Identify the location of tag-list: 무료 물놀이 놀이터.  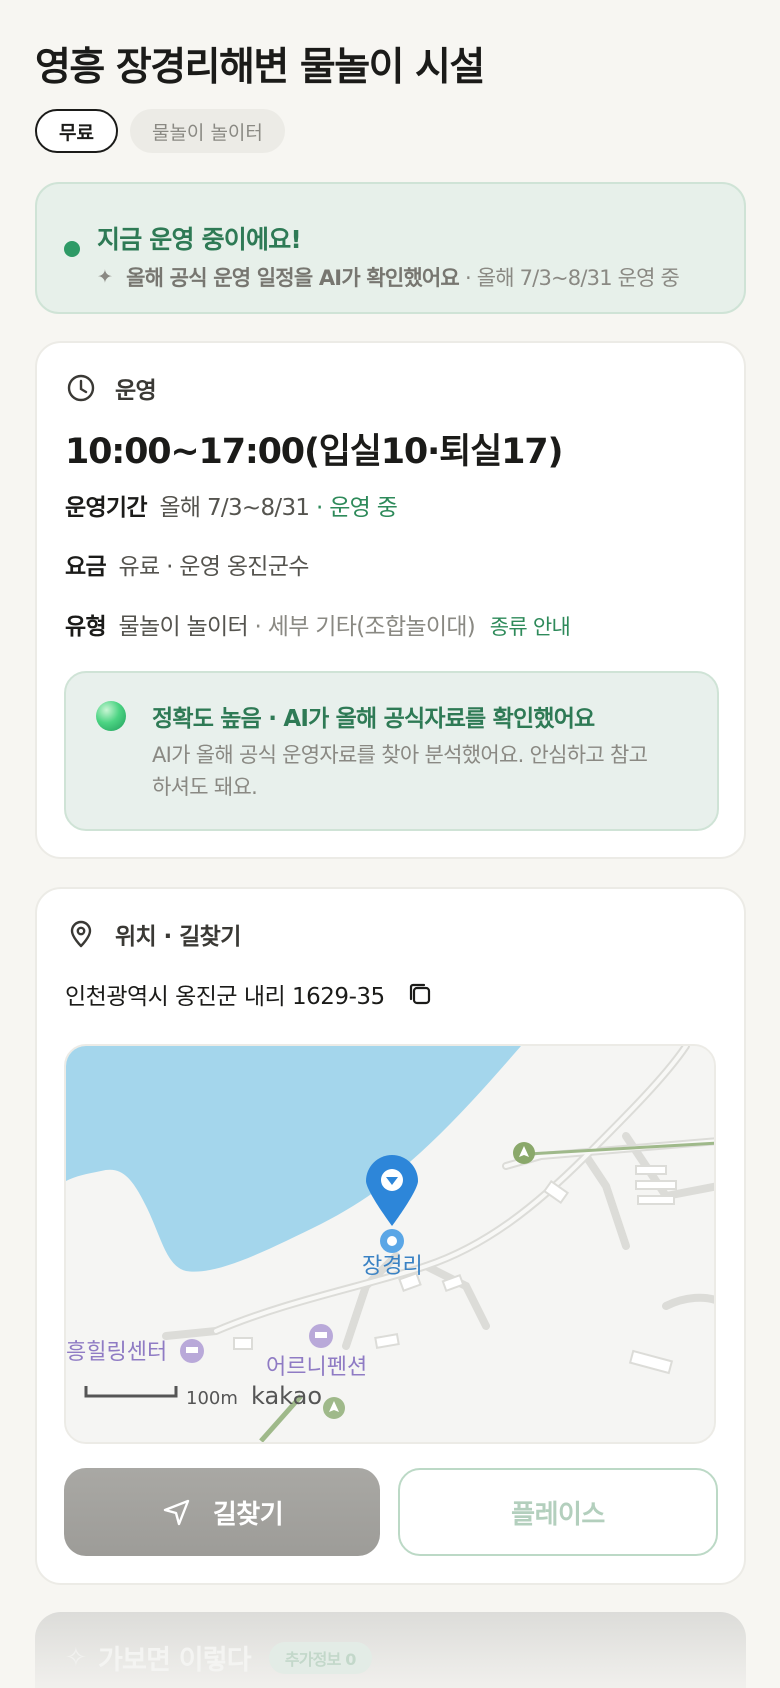
(160, 131).